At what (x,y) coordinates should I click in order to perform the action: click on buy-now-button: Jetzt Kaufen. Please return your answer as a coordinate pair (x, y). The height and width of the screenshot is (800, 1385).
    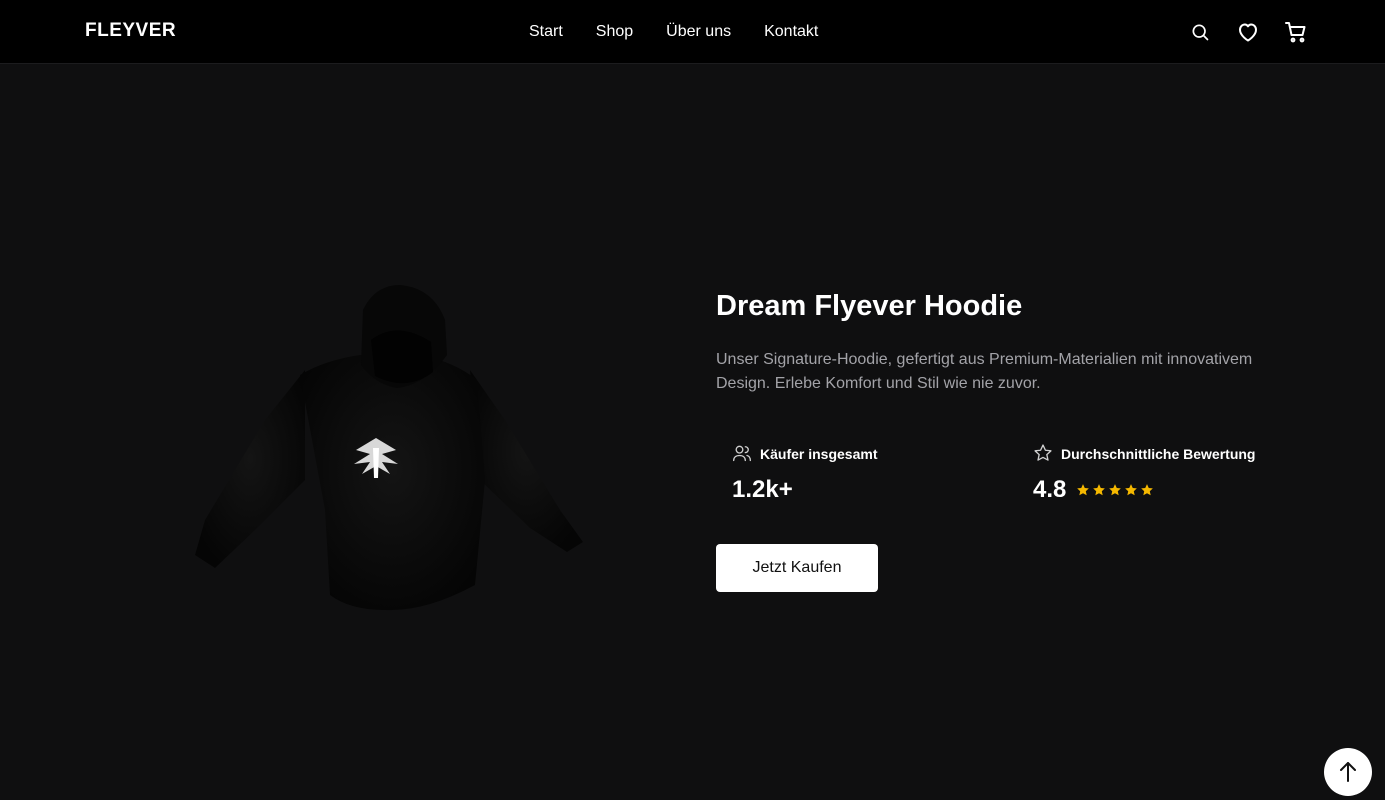
    Looking at the image, I should click on (797, 568).